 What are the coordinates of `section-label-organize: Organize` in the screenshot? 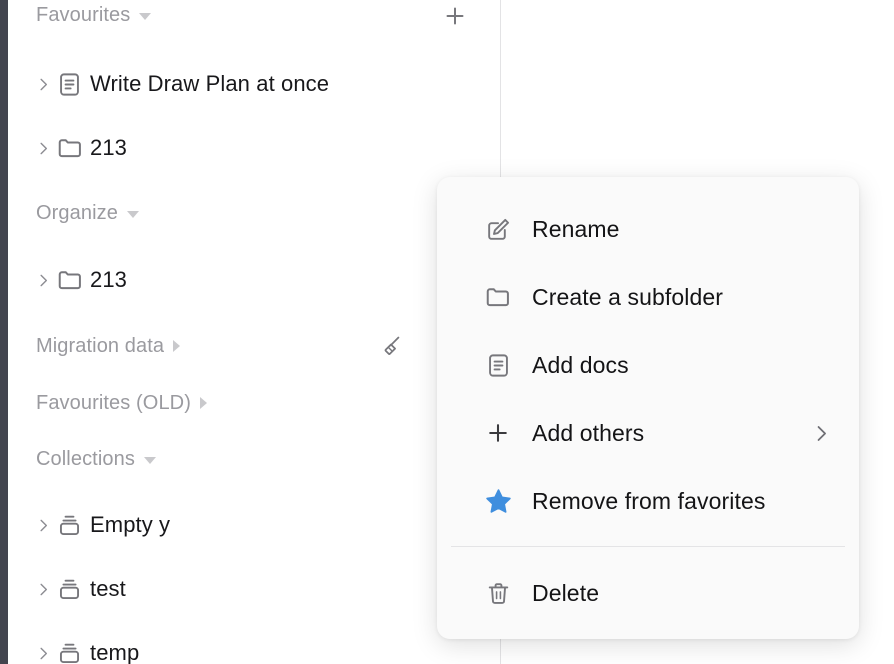 It's located at (77, 212).